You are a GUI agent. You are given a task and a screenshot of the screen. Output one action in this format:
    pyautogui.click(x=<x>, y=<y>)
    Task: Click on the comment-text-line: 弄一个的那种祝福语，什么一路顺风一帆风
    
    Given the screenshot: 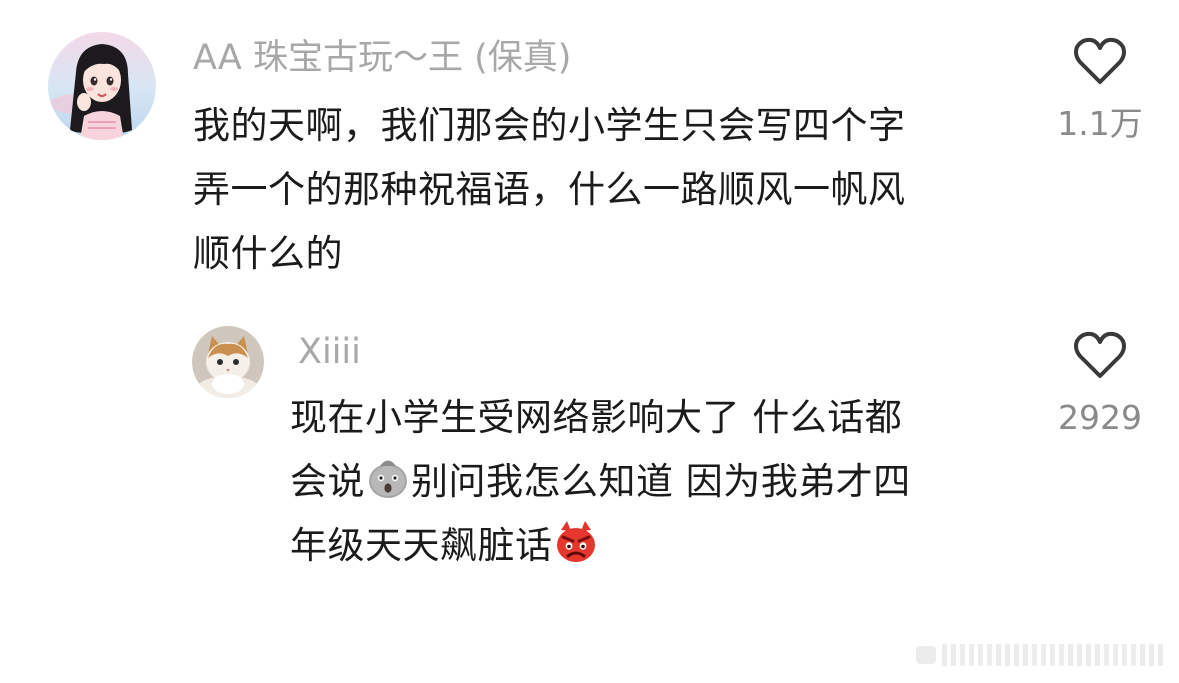 What is the action you would take?
    pyautogui.click(x=549, y=189)
    